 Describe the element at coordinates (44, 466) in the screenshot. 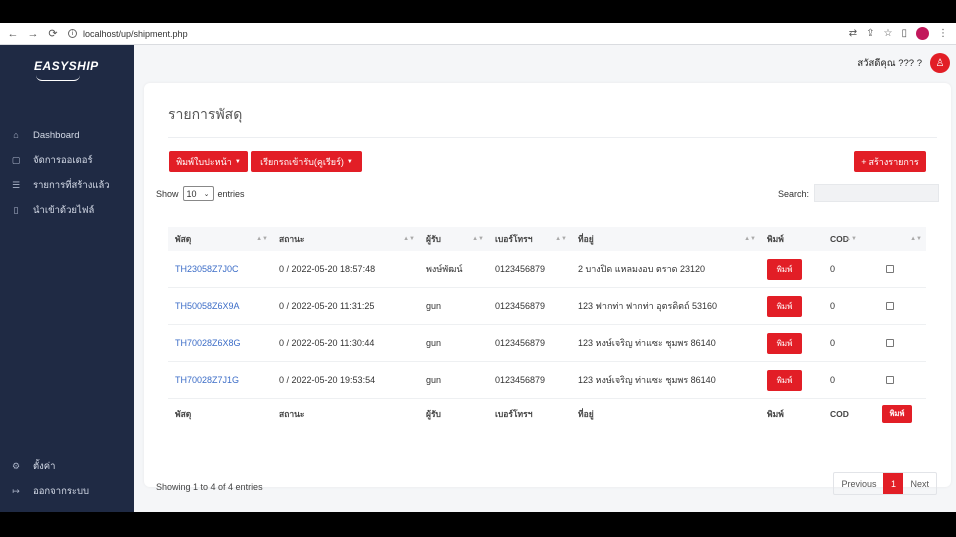

I see `sidebar-item-label: ตั้งค่า` at that location.